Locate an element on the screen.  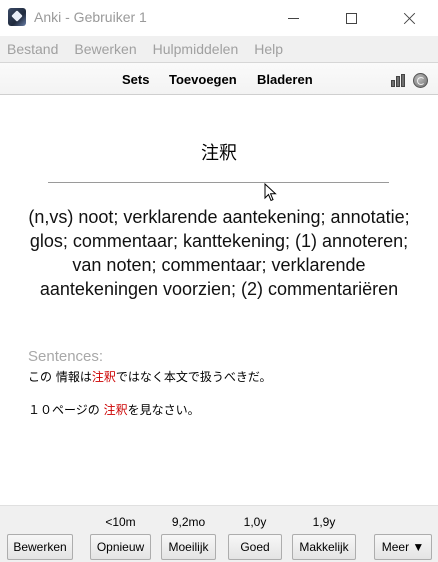
menu-item-help: Help is located at coordinates (268, 49).